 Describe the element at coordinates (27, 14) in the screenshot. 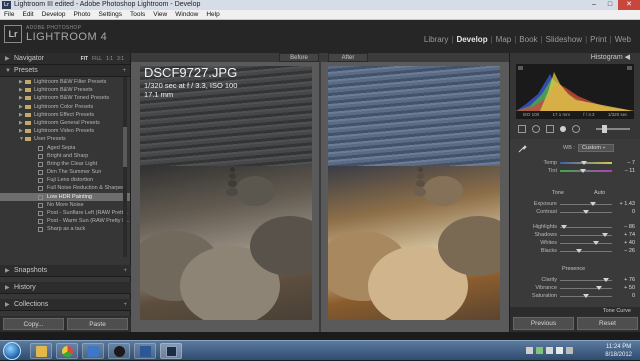

I see `menu-edit: Edit` at that location.